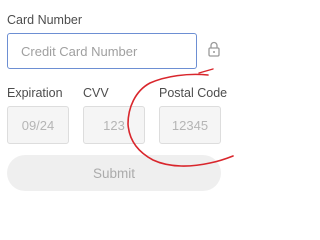 The width and height of the screenshot is (320, 240). I want to click on card-number-label: Card Number, so click(45, 20).